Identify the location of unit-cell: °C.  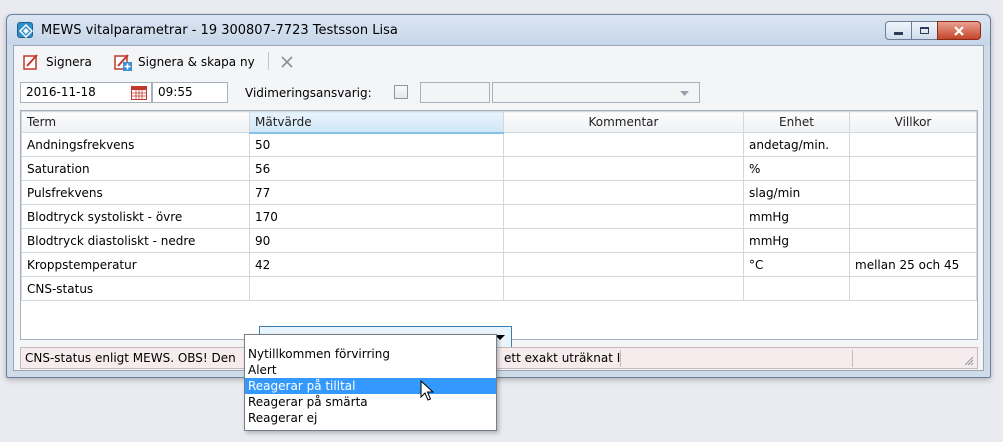
(796, 264).